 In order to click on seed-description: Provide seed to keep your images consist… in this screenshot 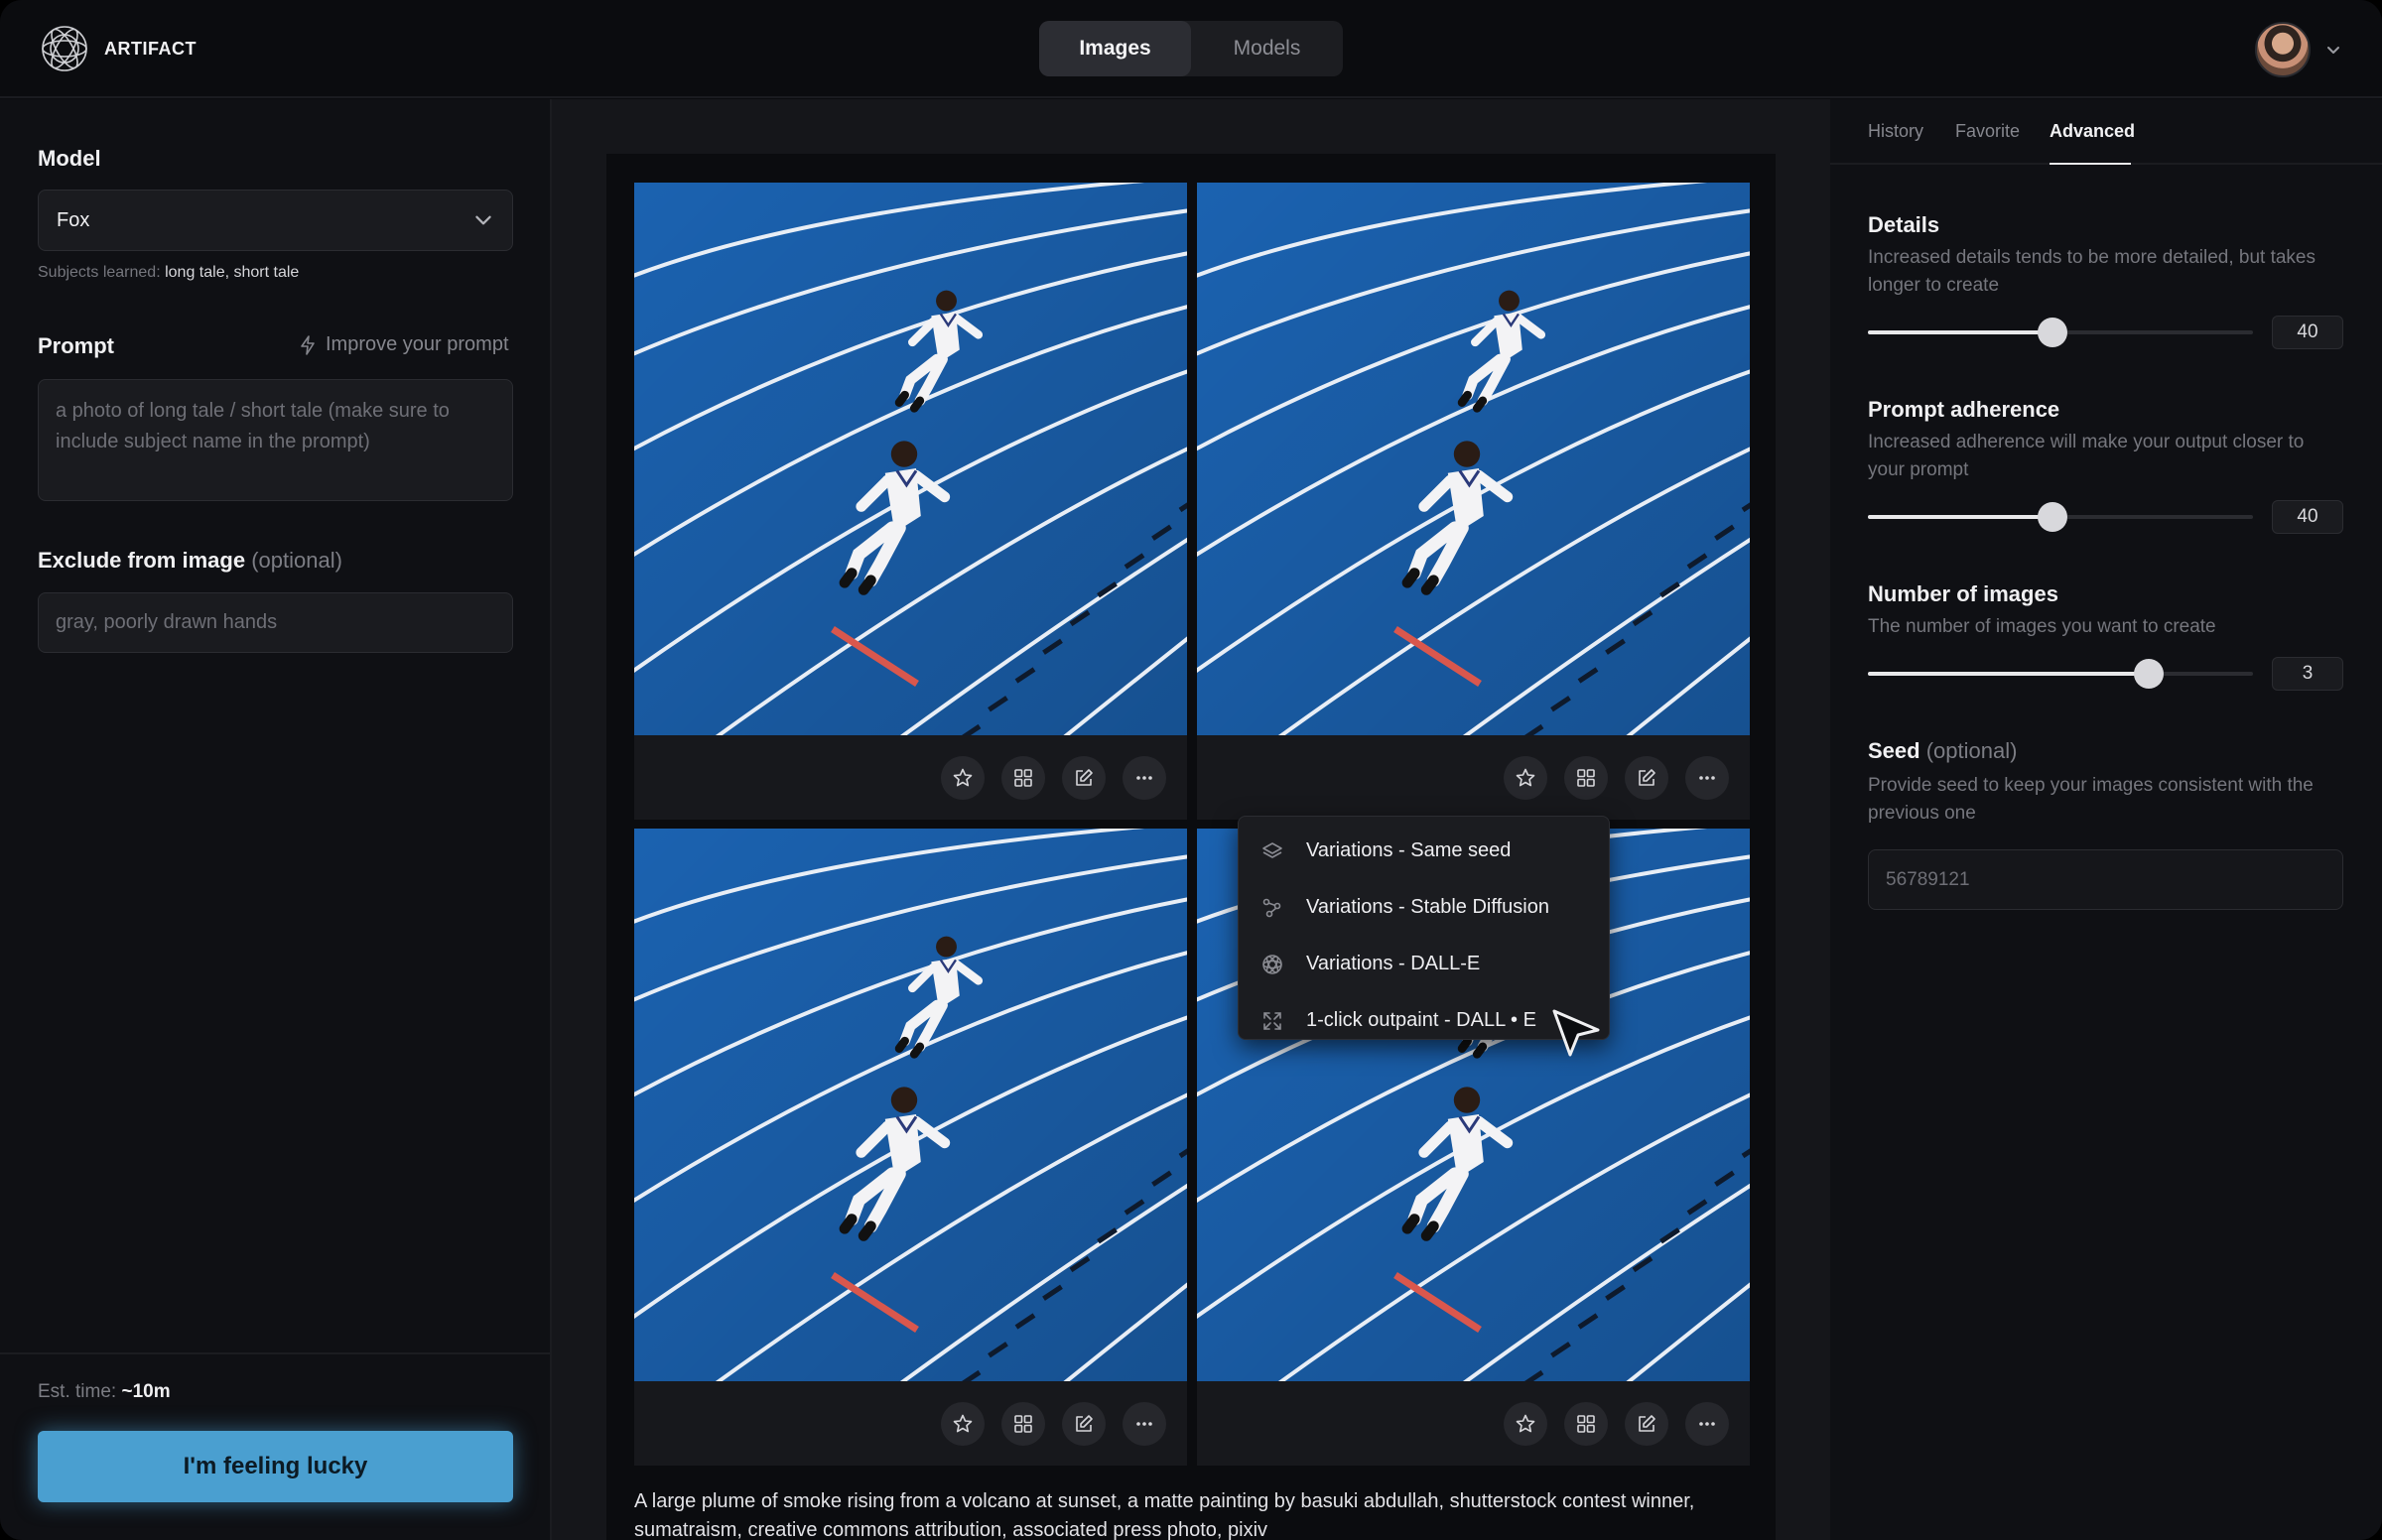, I will do `click(2091, 799)`.